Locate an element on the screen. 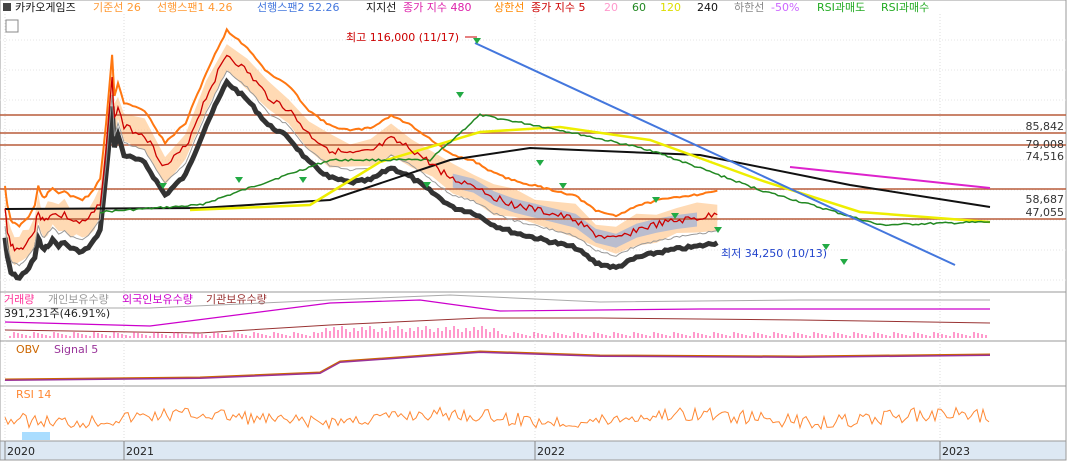 This screenshot has height=461, width=1067. legend-item: 240 is located at coordinates (707, 7).